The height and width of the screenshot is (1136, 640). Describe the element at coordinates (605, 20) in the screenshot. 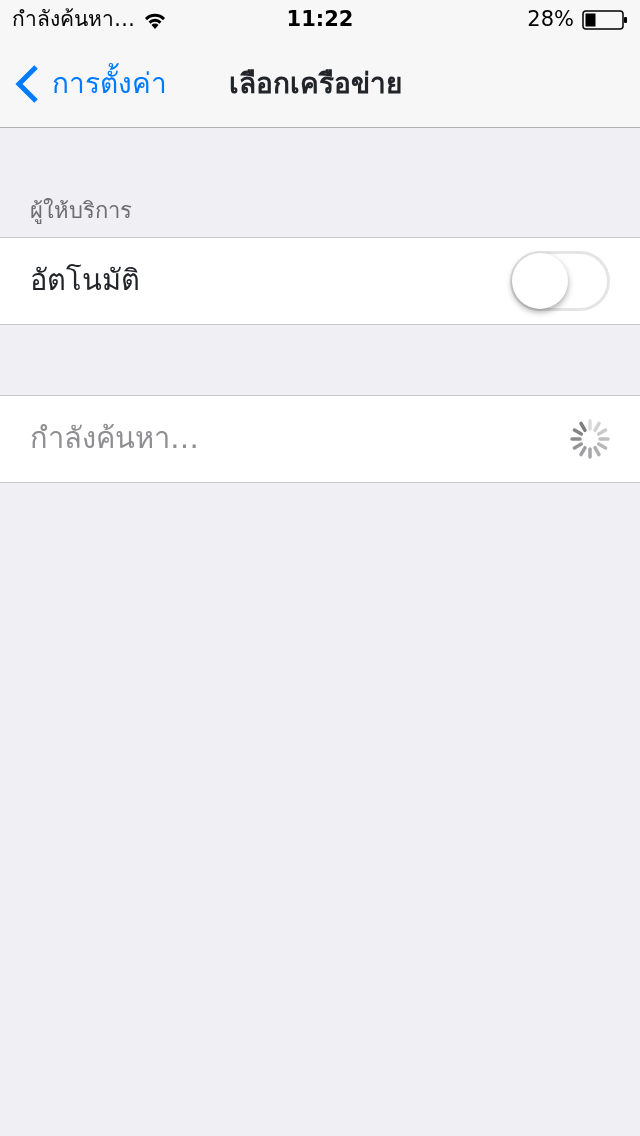

I see `battery-icon` at that location.